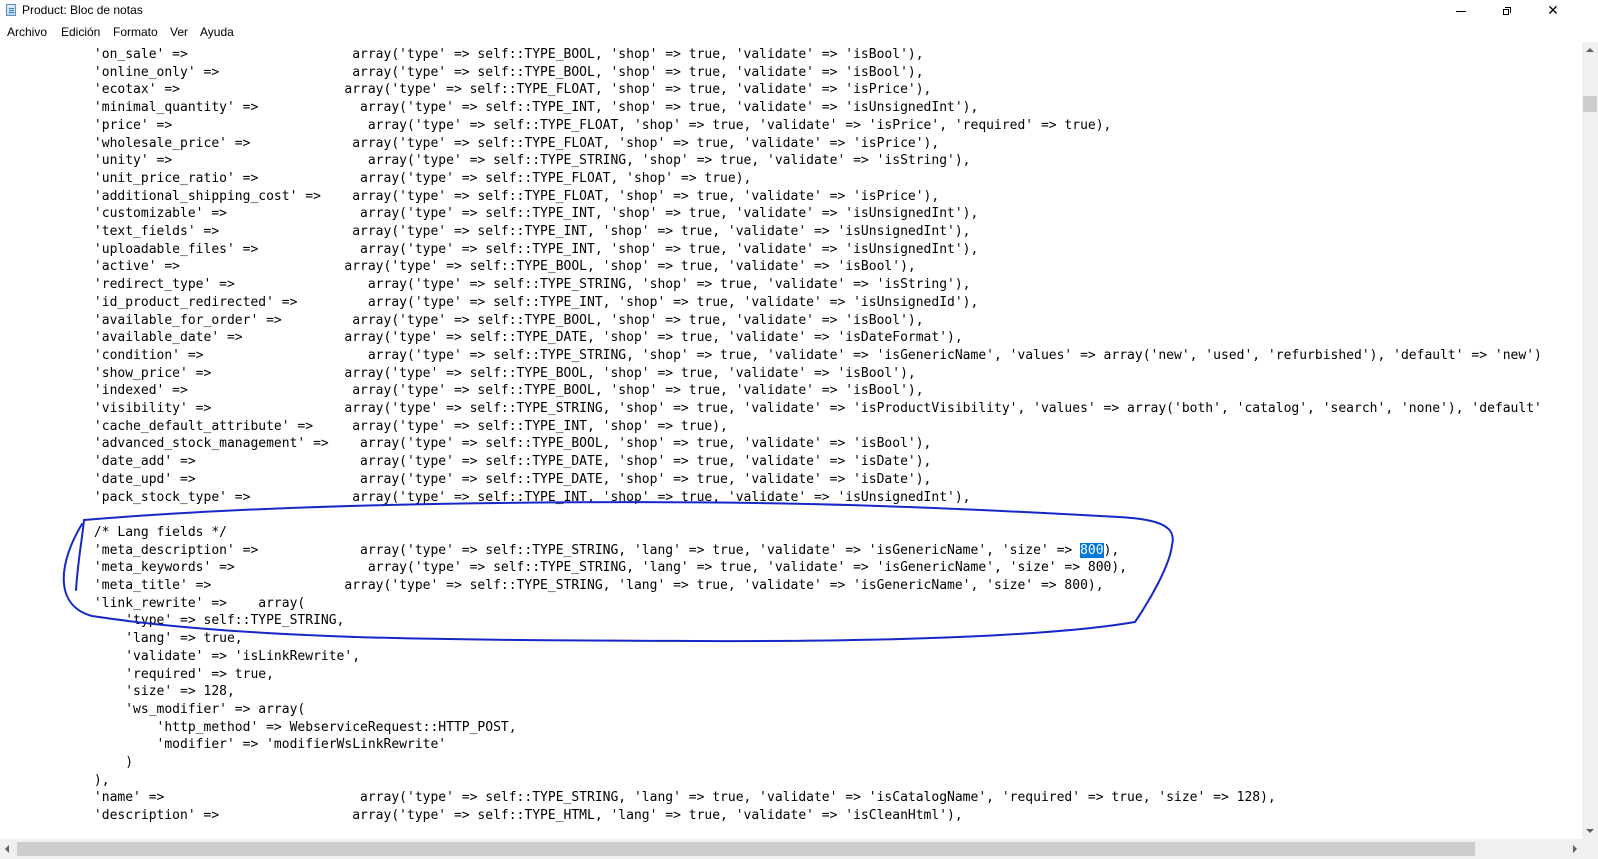 The height and width of the screenshot is (859, 1598). I want to click on close-button: ✕, so click(1553, 11).